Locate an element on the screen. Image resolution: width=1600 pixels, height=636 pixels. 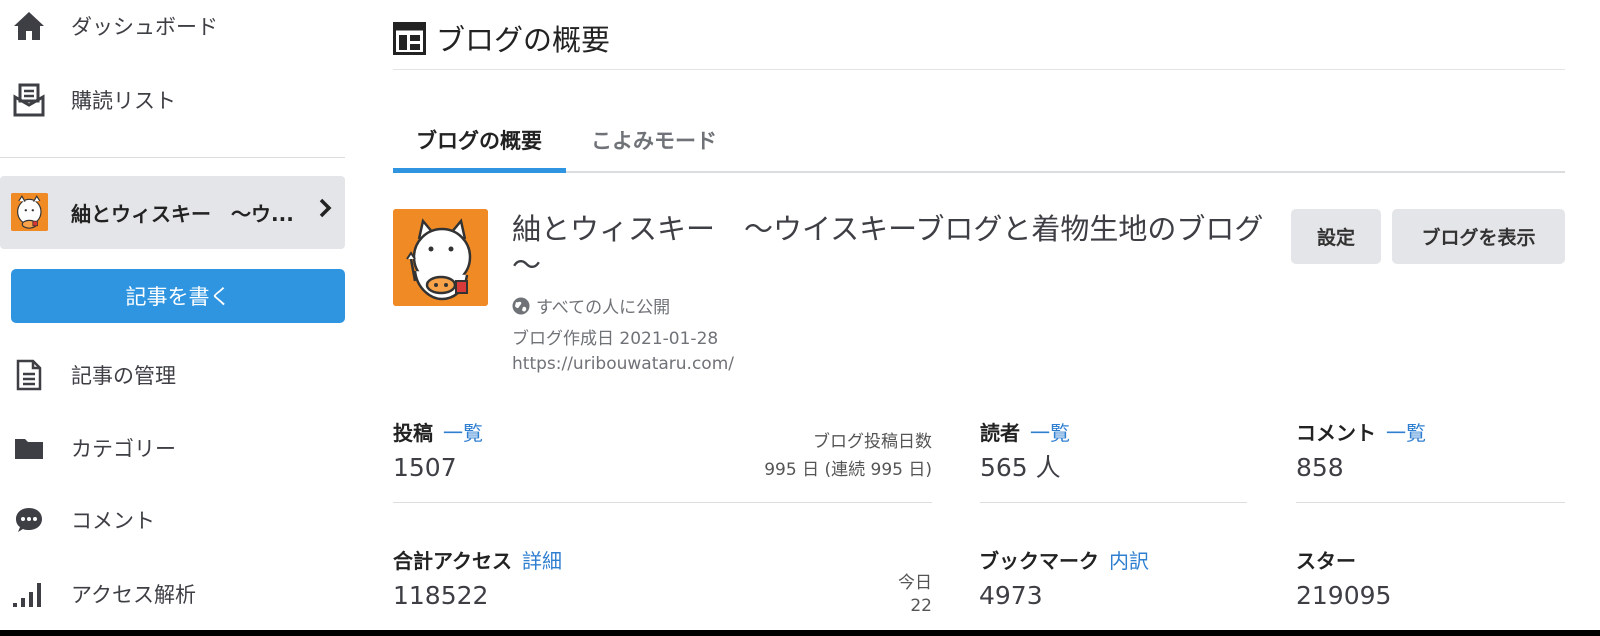
sidebar-item-comments: コメント is located at coordinates (172, 520).